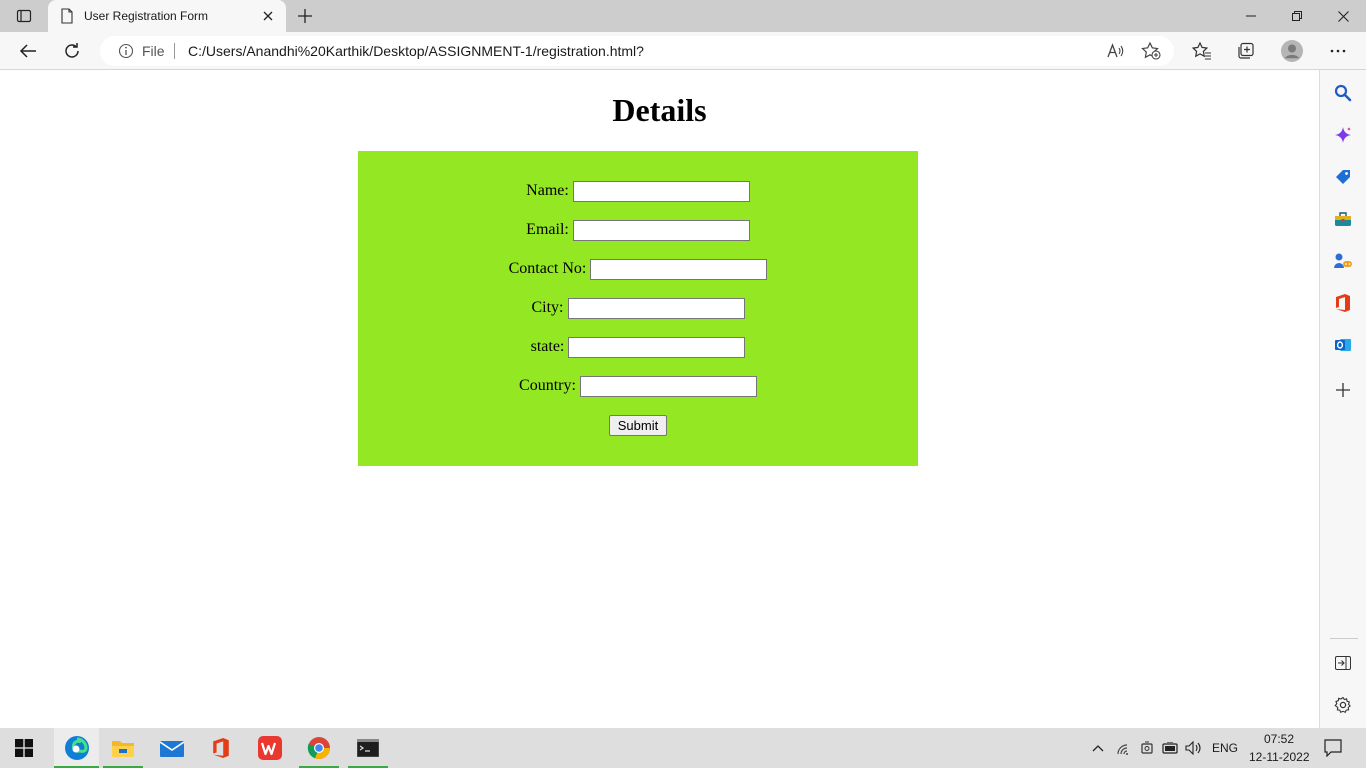 The height and width of the screenshot is (768, 1366). I want to click on settings-more-button, so click(1338, 51).